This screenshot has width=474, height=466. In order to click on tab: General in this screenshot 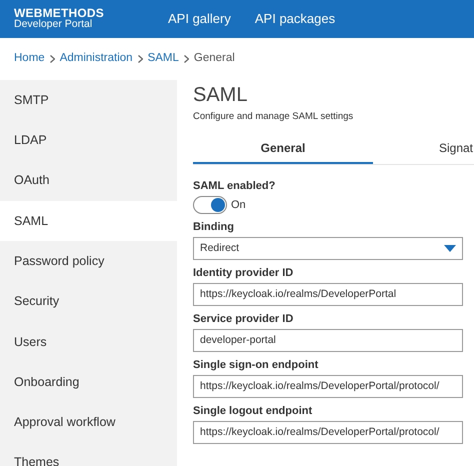, I will do `click(283, 149)`.